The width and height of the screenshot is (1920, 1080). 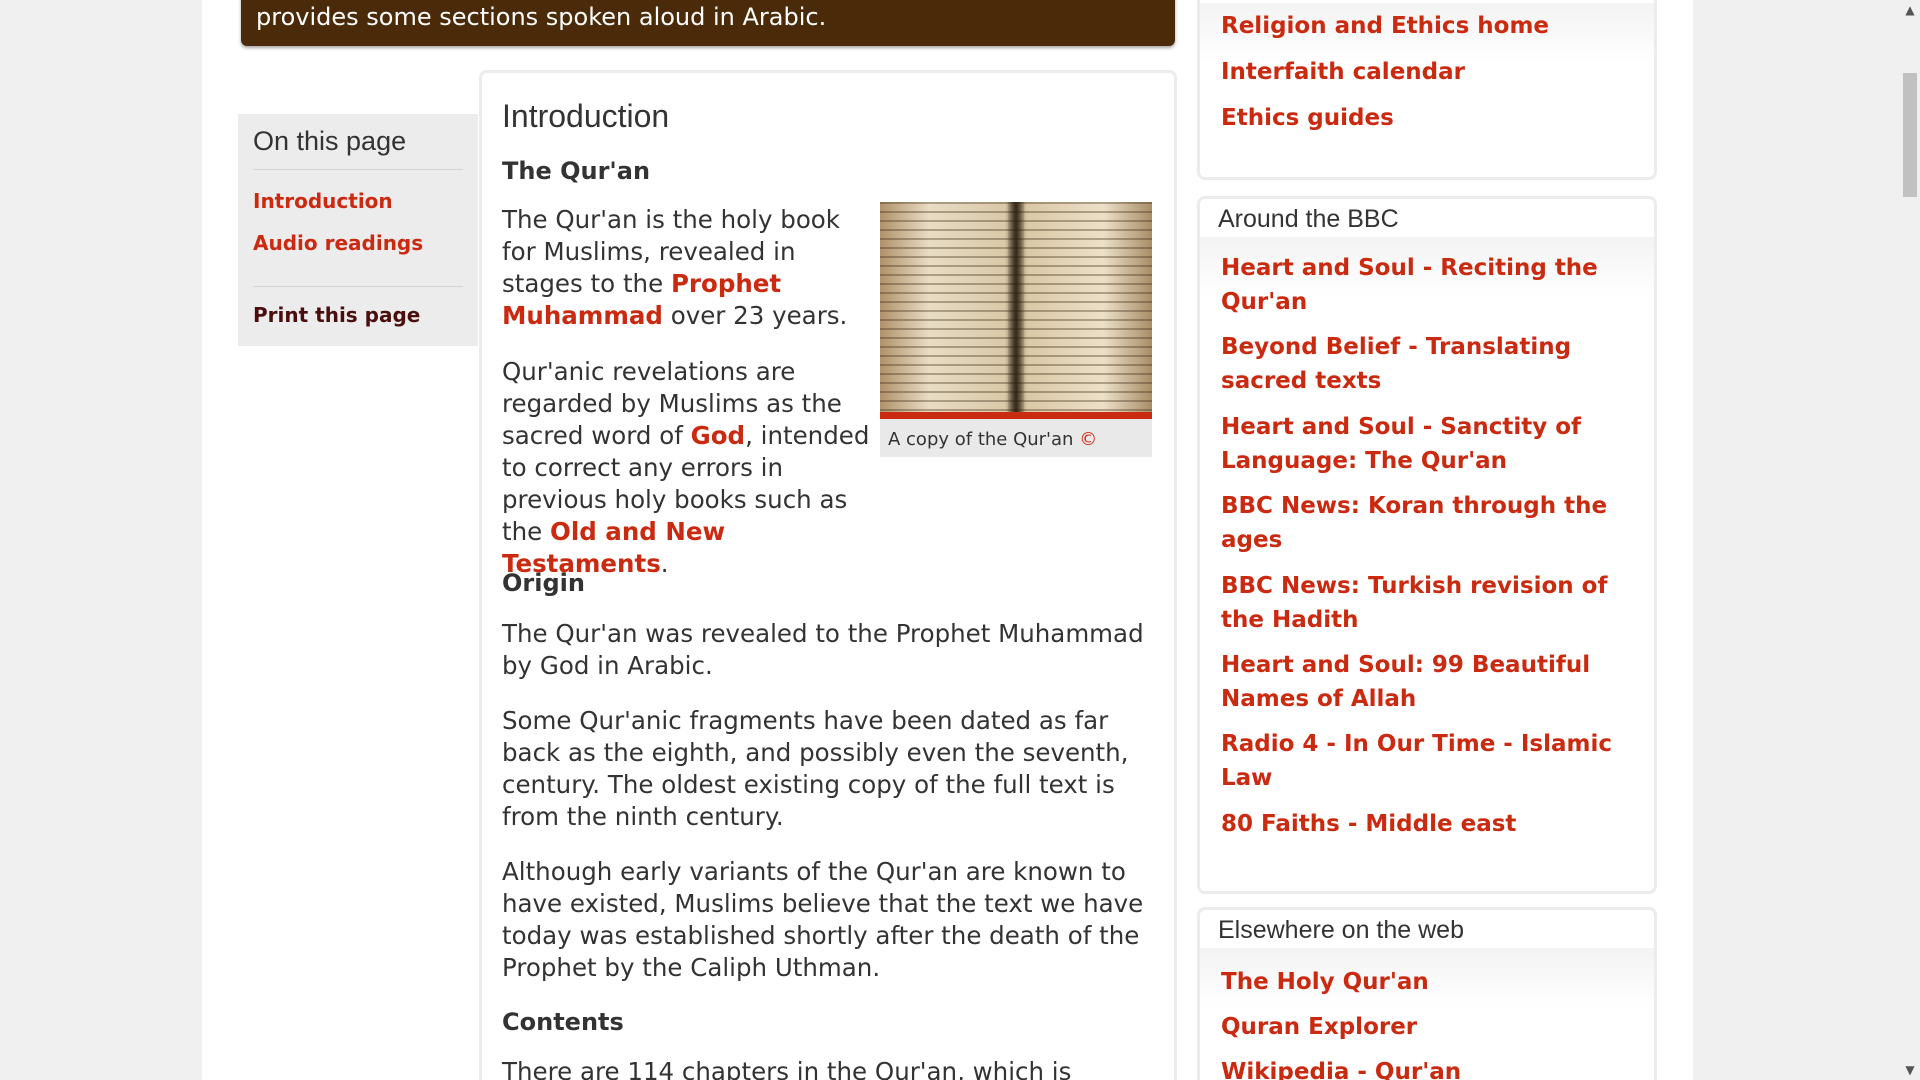 I want to click on caption-text: A copy of the Qur'an, so click(x=981, y=439).